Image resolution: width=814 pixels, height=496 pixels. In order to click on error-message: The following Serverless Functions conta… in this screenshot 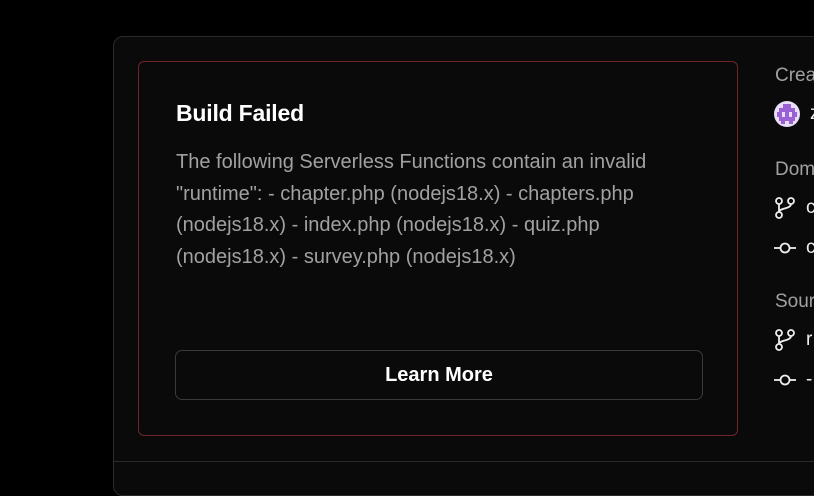, I will do `click(411, 209)`.